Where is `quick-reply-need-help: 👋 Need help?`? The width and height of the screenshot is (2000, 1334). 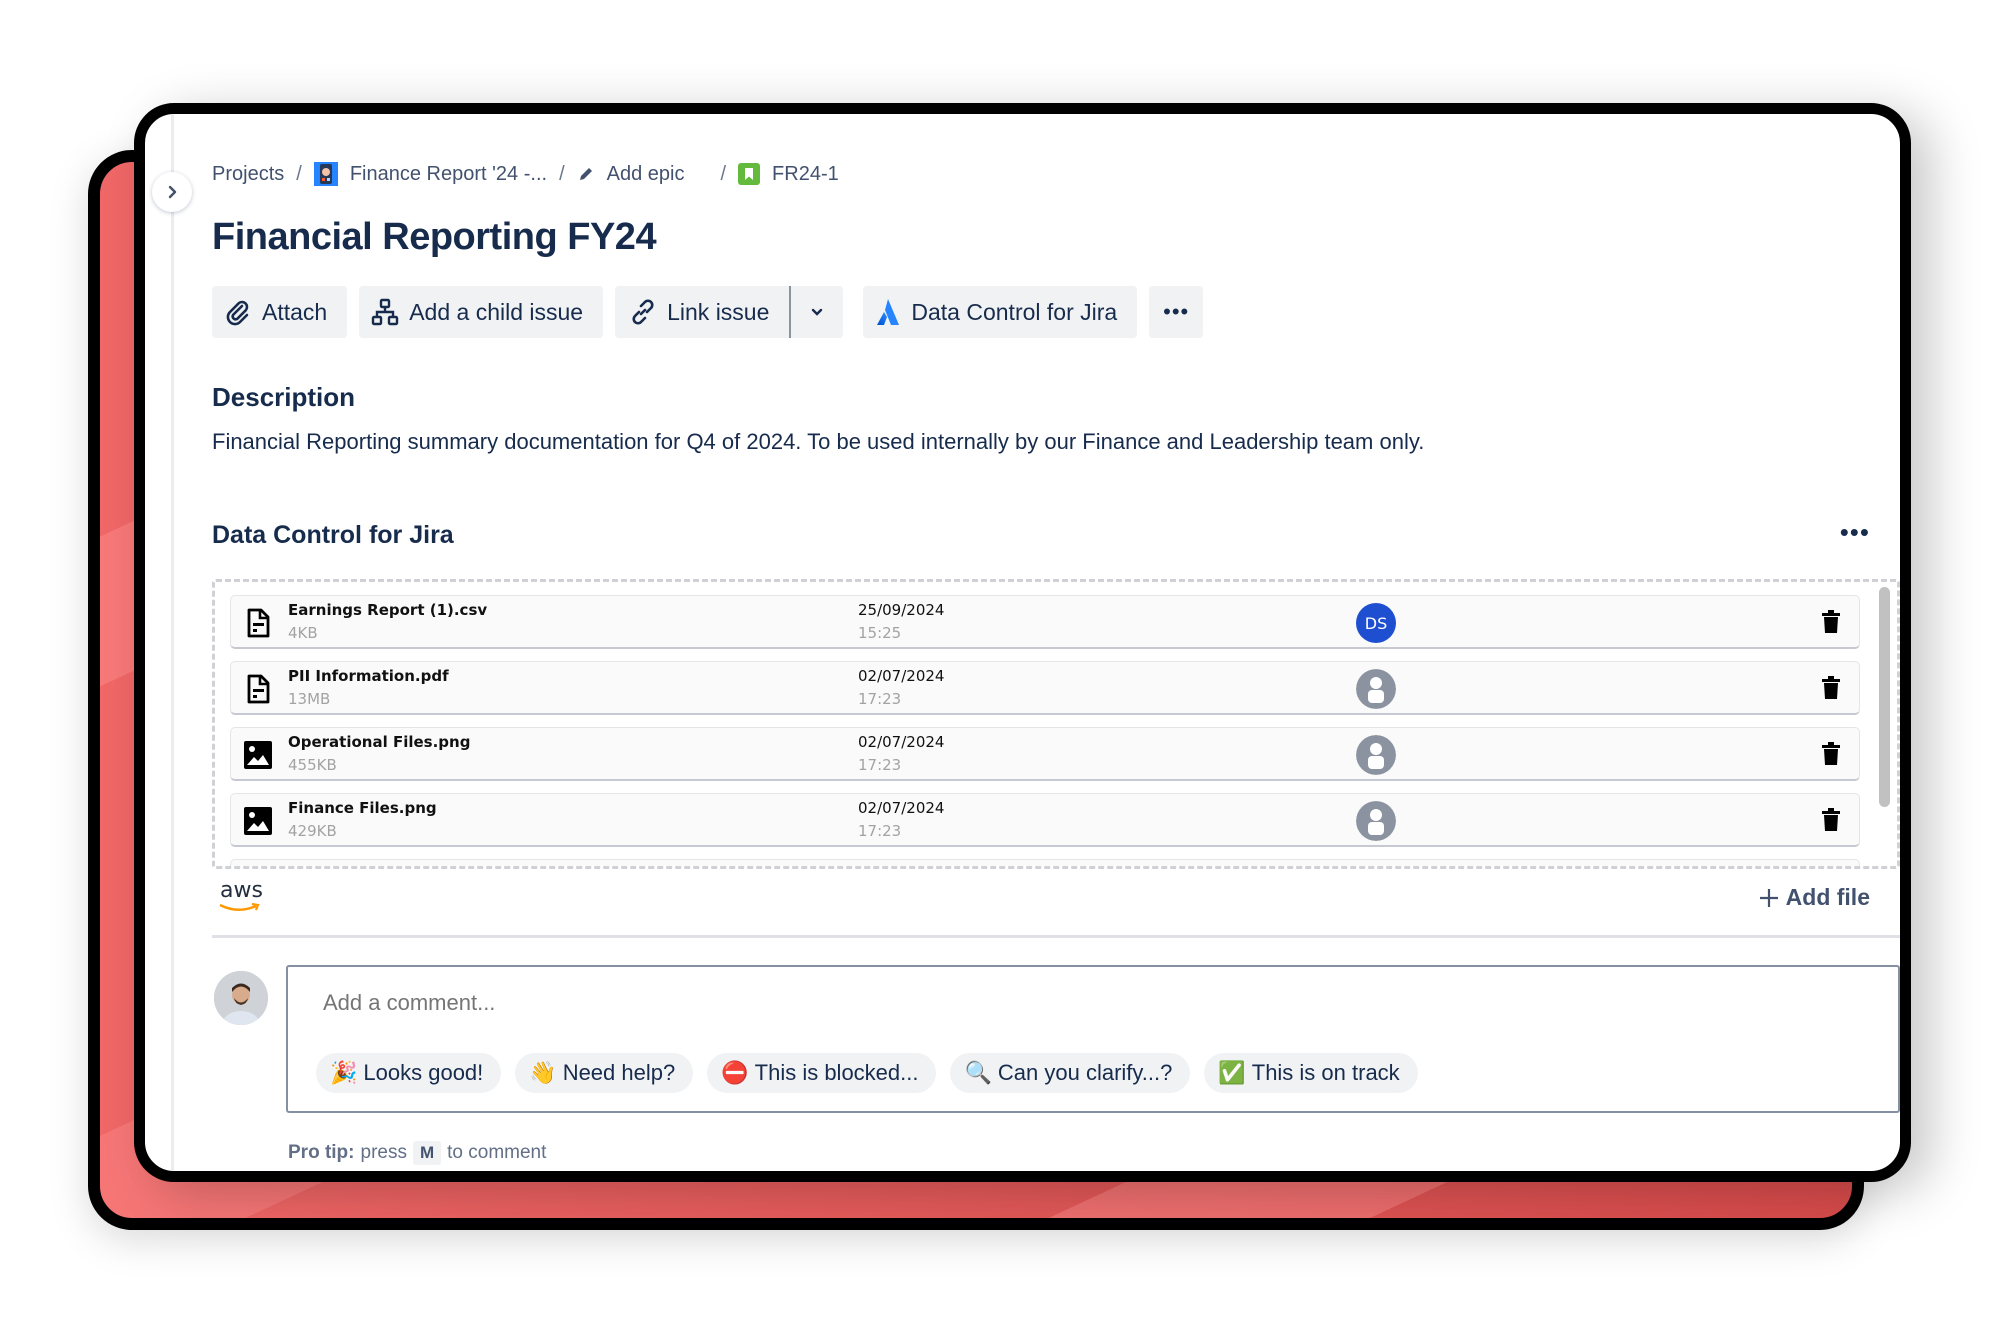 quick-reply-need-help: 👋 Need help? is located at coordinates (604, 1073).